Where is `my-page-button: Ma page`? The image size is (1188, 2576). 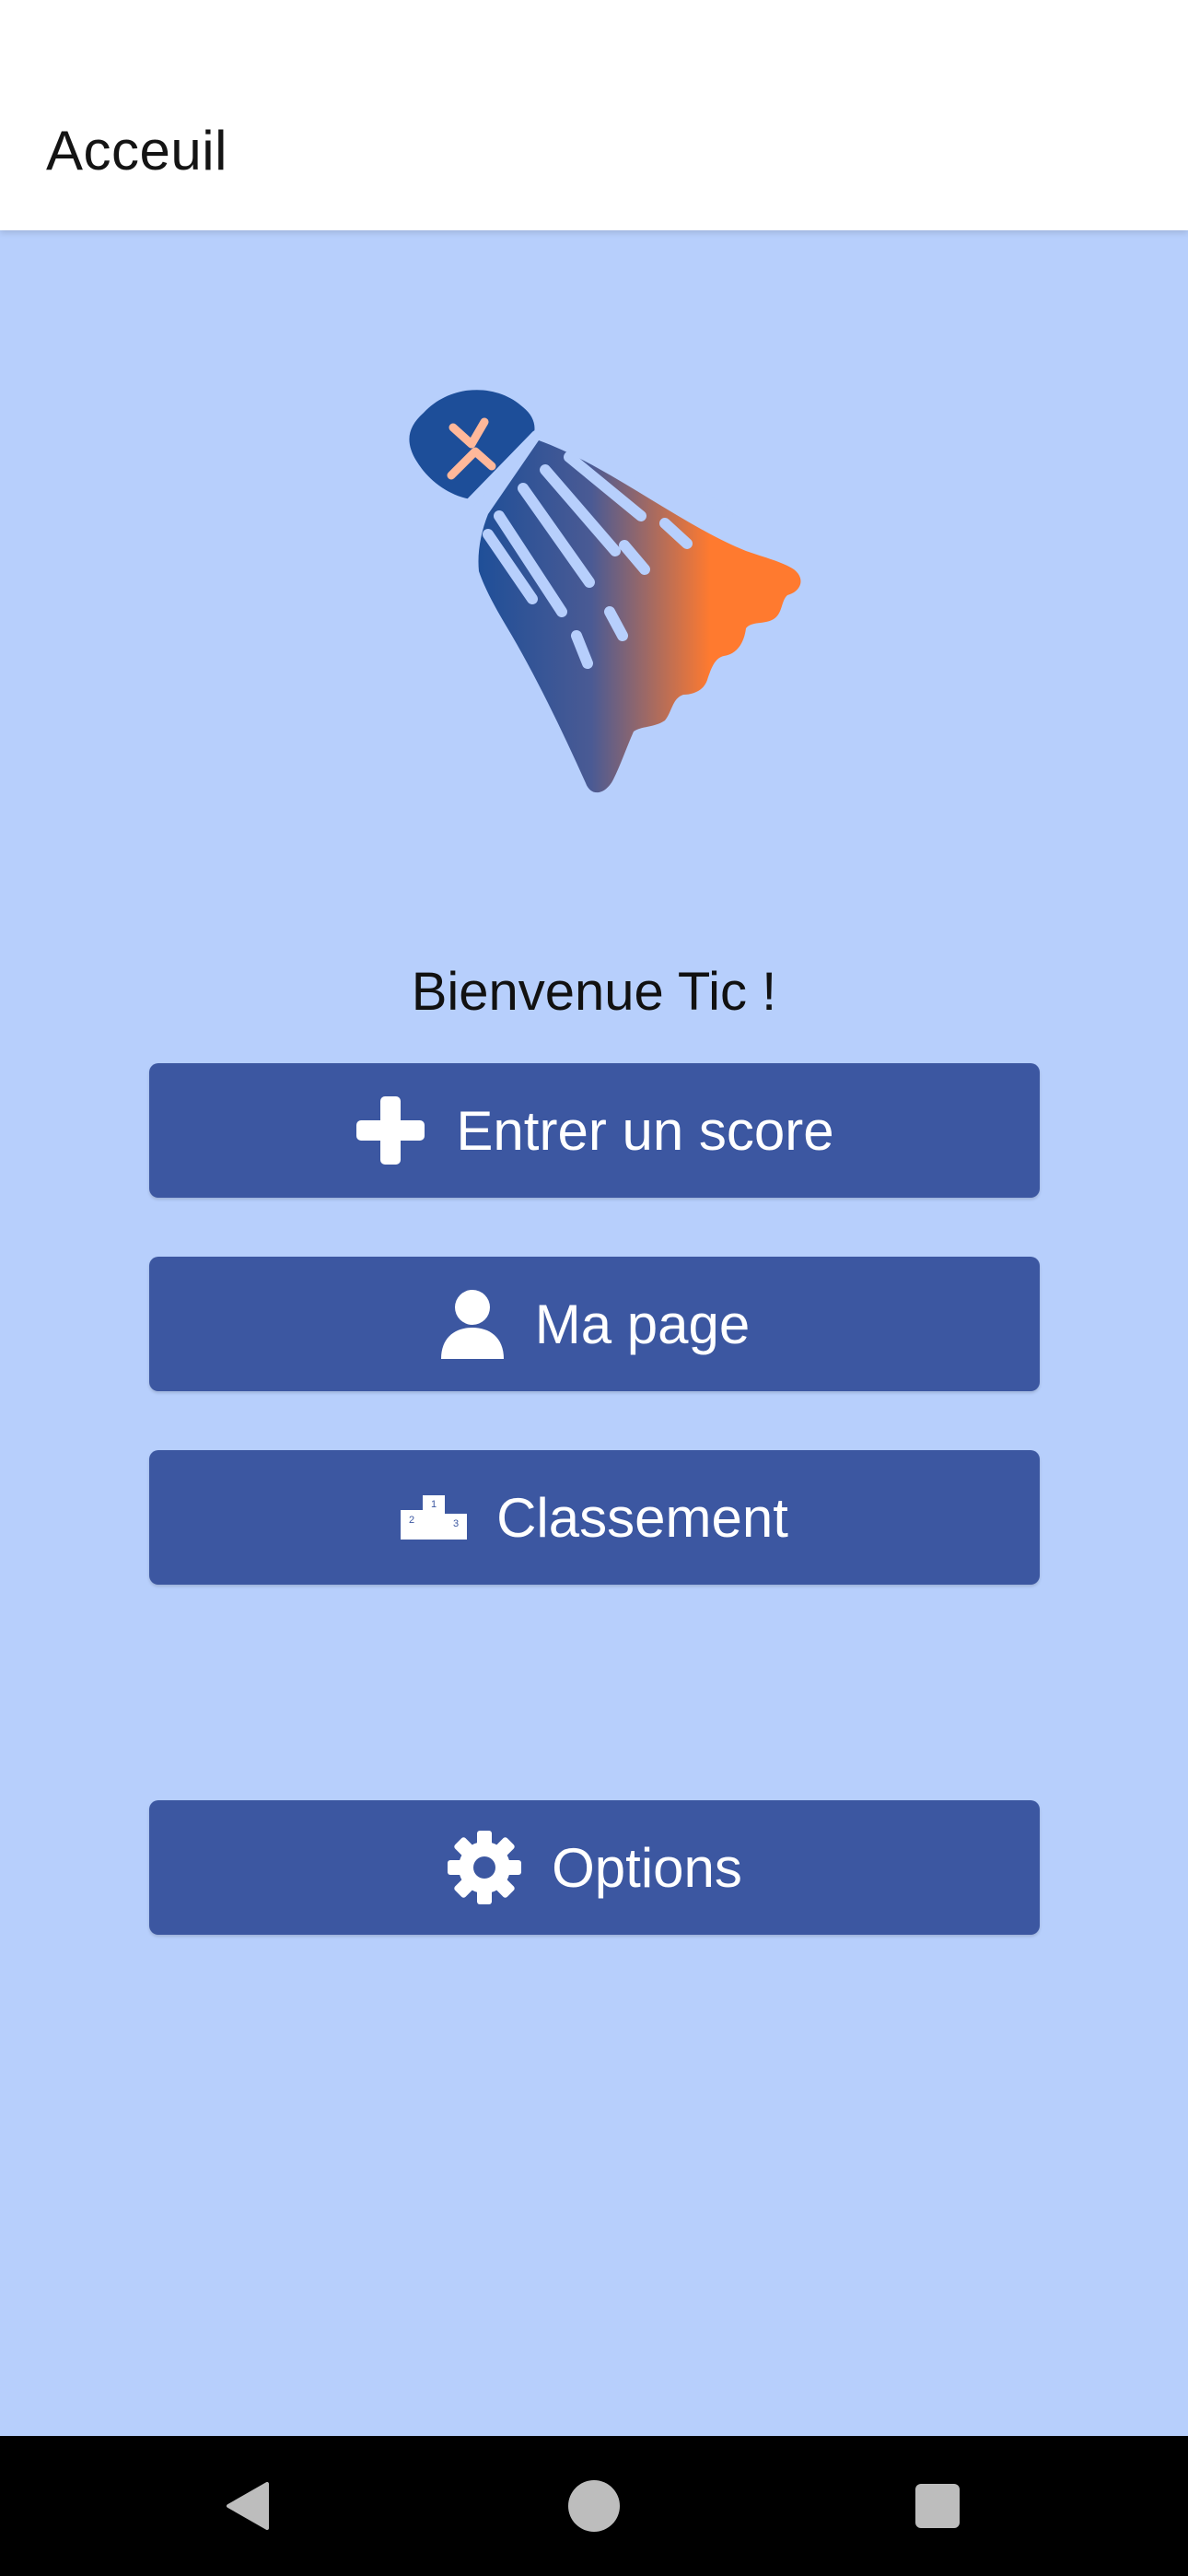 my-page-button: Ma page is located at coordinates (594, 1324).